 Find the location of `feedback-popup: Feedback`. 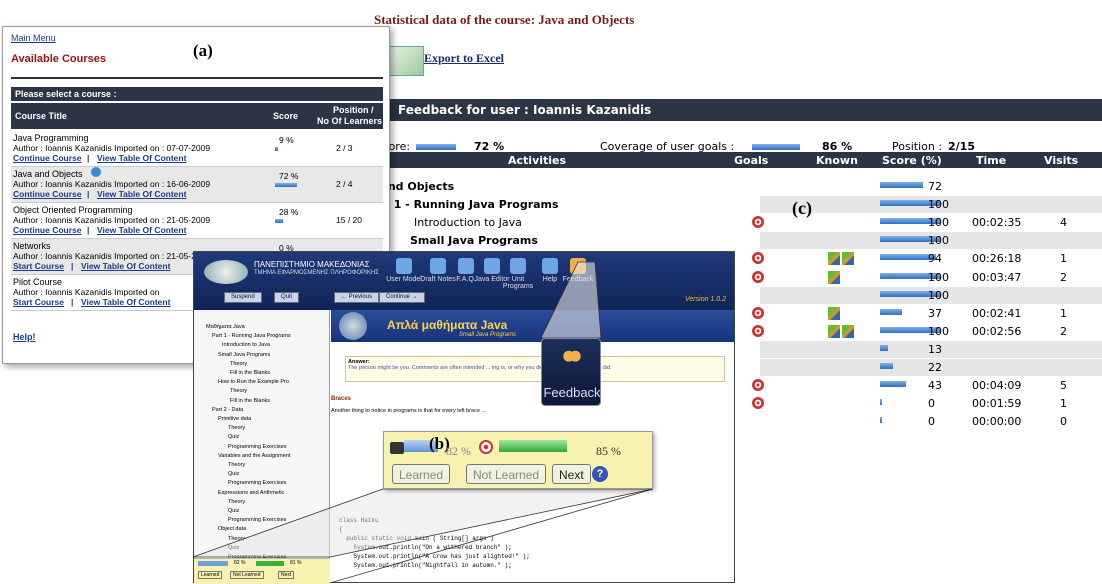

feedback-popup: Feedback is located at coordinates (571, 372).